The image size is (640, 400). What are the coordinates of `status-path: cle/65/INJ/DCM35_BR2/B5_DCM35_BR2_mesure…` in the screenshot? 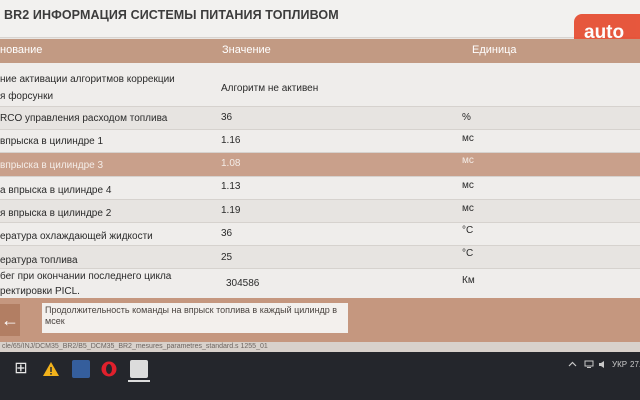 It's located at (320, 347).